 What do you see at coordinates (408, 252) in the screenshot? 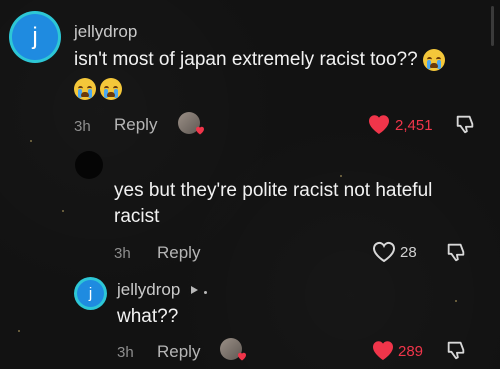
I see `like-count: 28` at bounding box center [408, 252].